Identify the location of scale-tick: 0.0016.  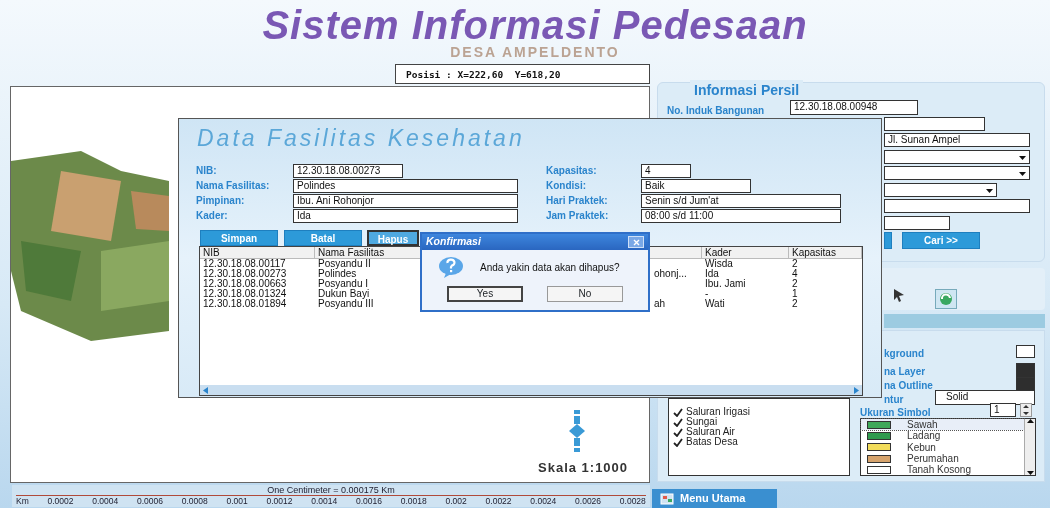
(369, 501).